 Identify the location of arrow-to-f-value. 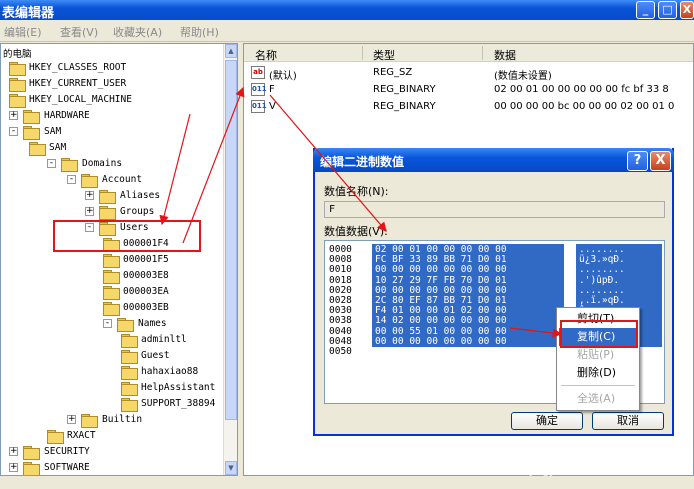
(213, 165).